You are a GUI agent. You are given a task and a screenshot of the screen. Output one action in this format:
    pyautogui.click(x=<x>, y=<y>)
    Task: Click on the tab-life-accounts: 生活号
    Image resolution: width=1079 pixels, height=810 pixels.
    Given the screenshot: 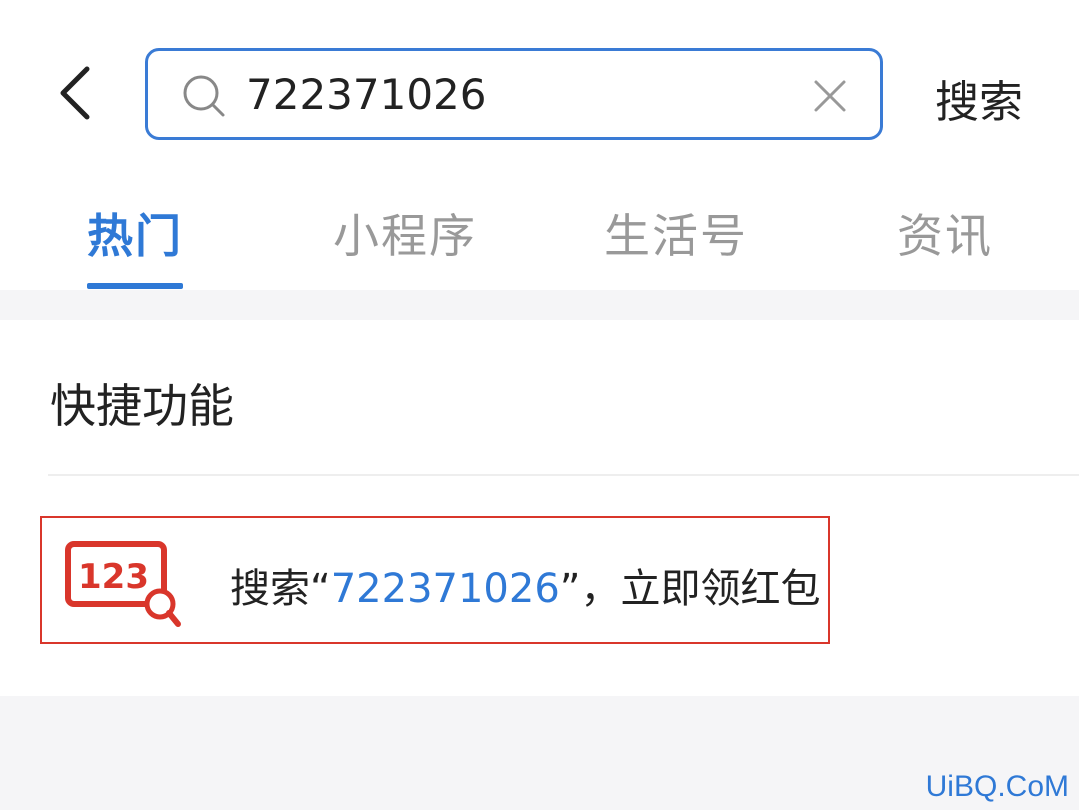 What is the action you would take?
    pyautogui.click(x=676, y=233)
    